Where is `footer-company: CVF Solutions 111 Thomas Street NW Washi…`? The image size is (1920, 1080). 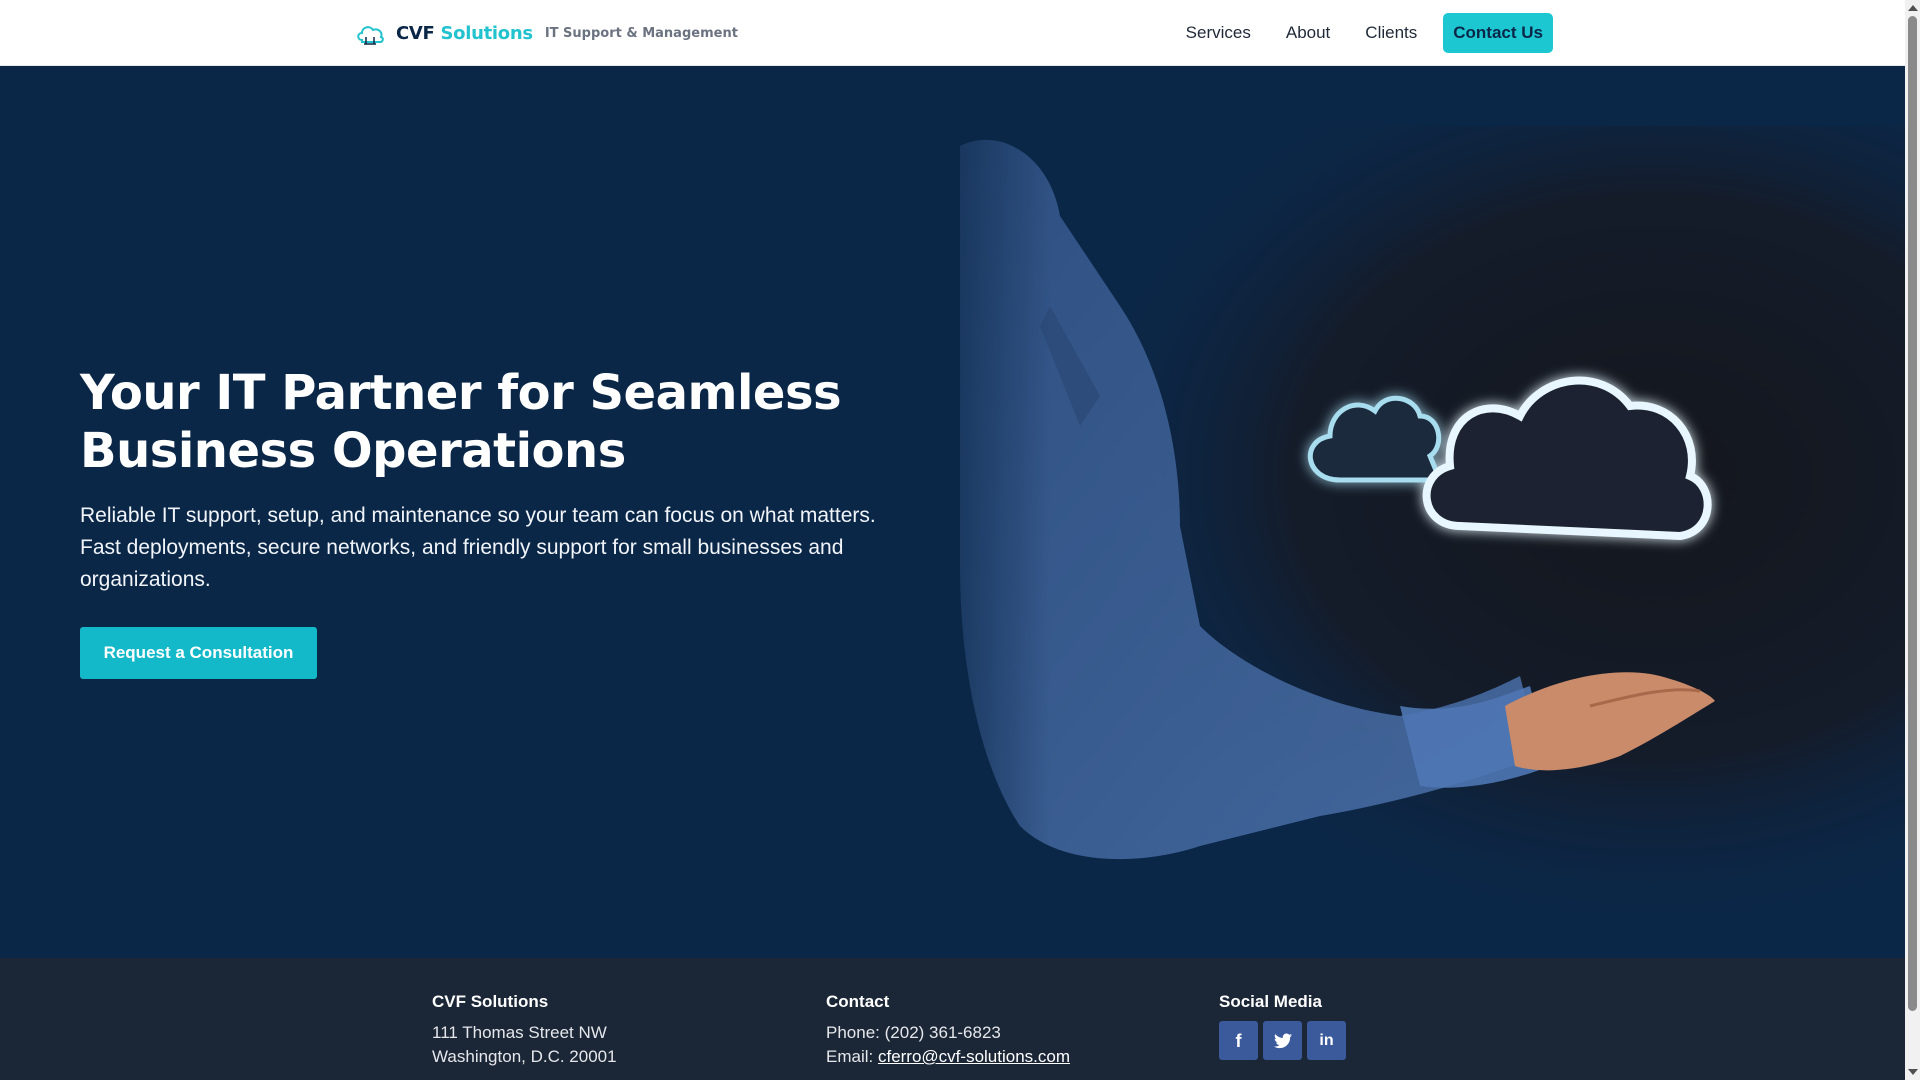
footer-company: CVF Solutions 111 Thomas Street NW Washi… is located at coordinates (524, 1029).